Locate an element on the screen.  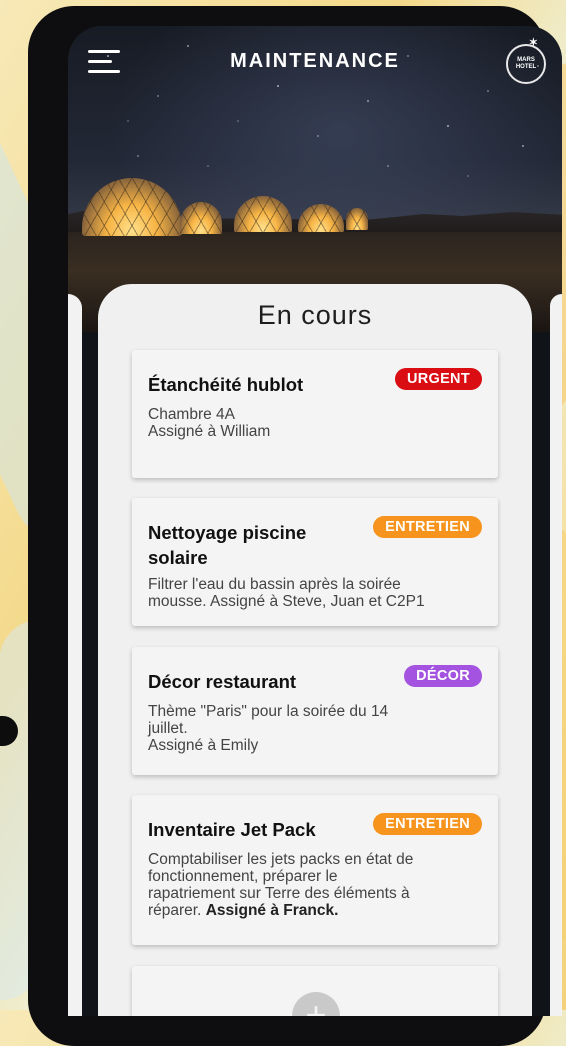
previous-panel-peek is located at coordinates (75, 655).